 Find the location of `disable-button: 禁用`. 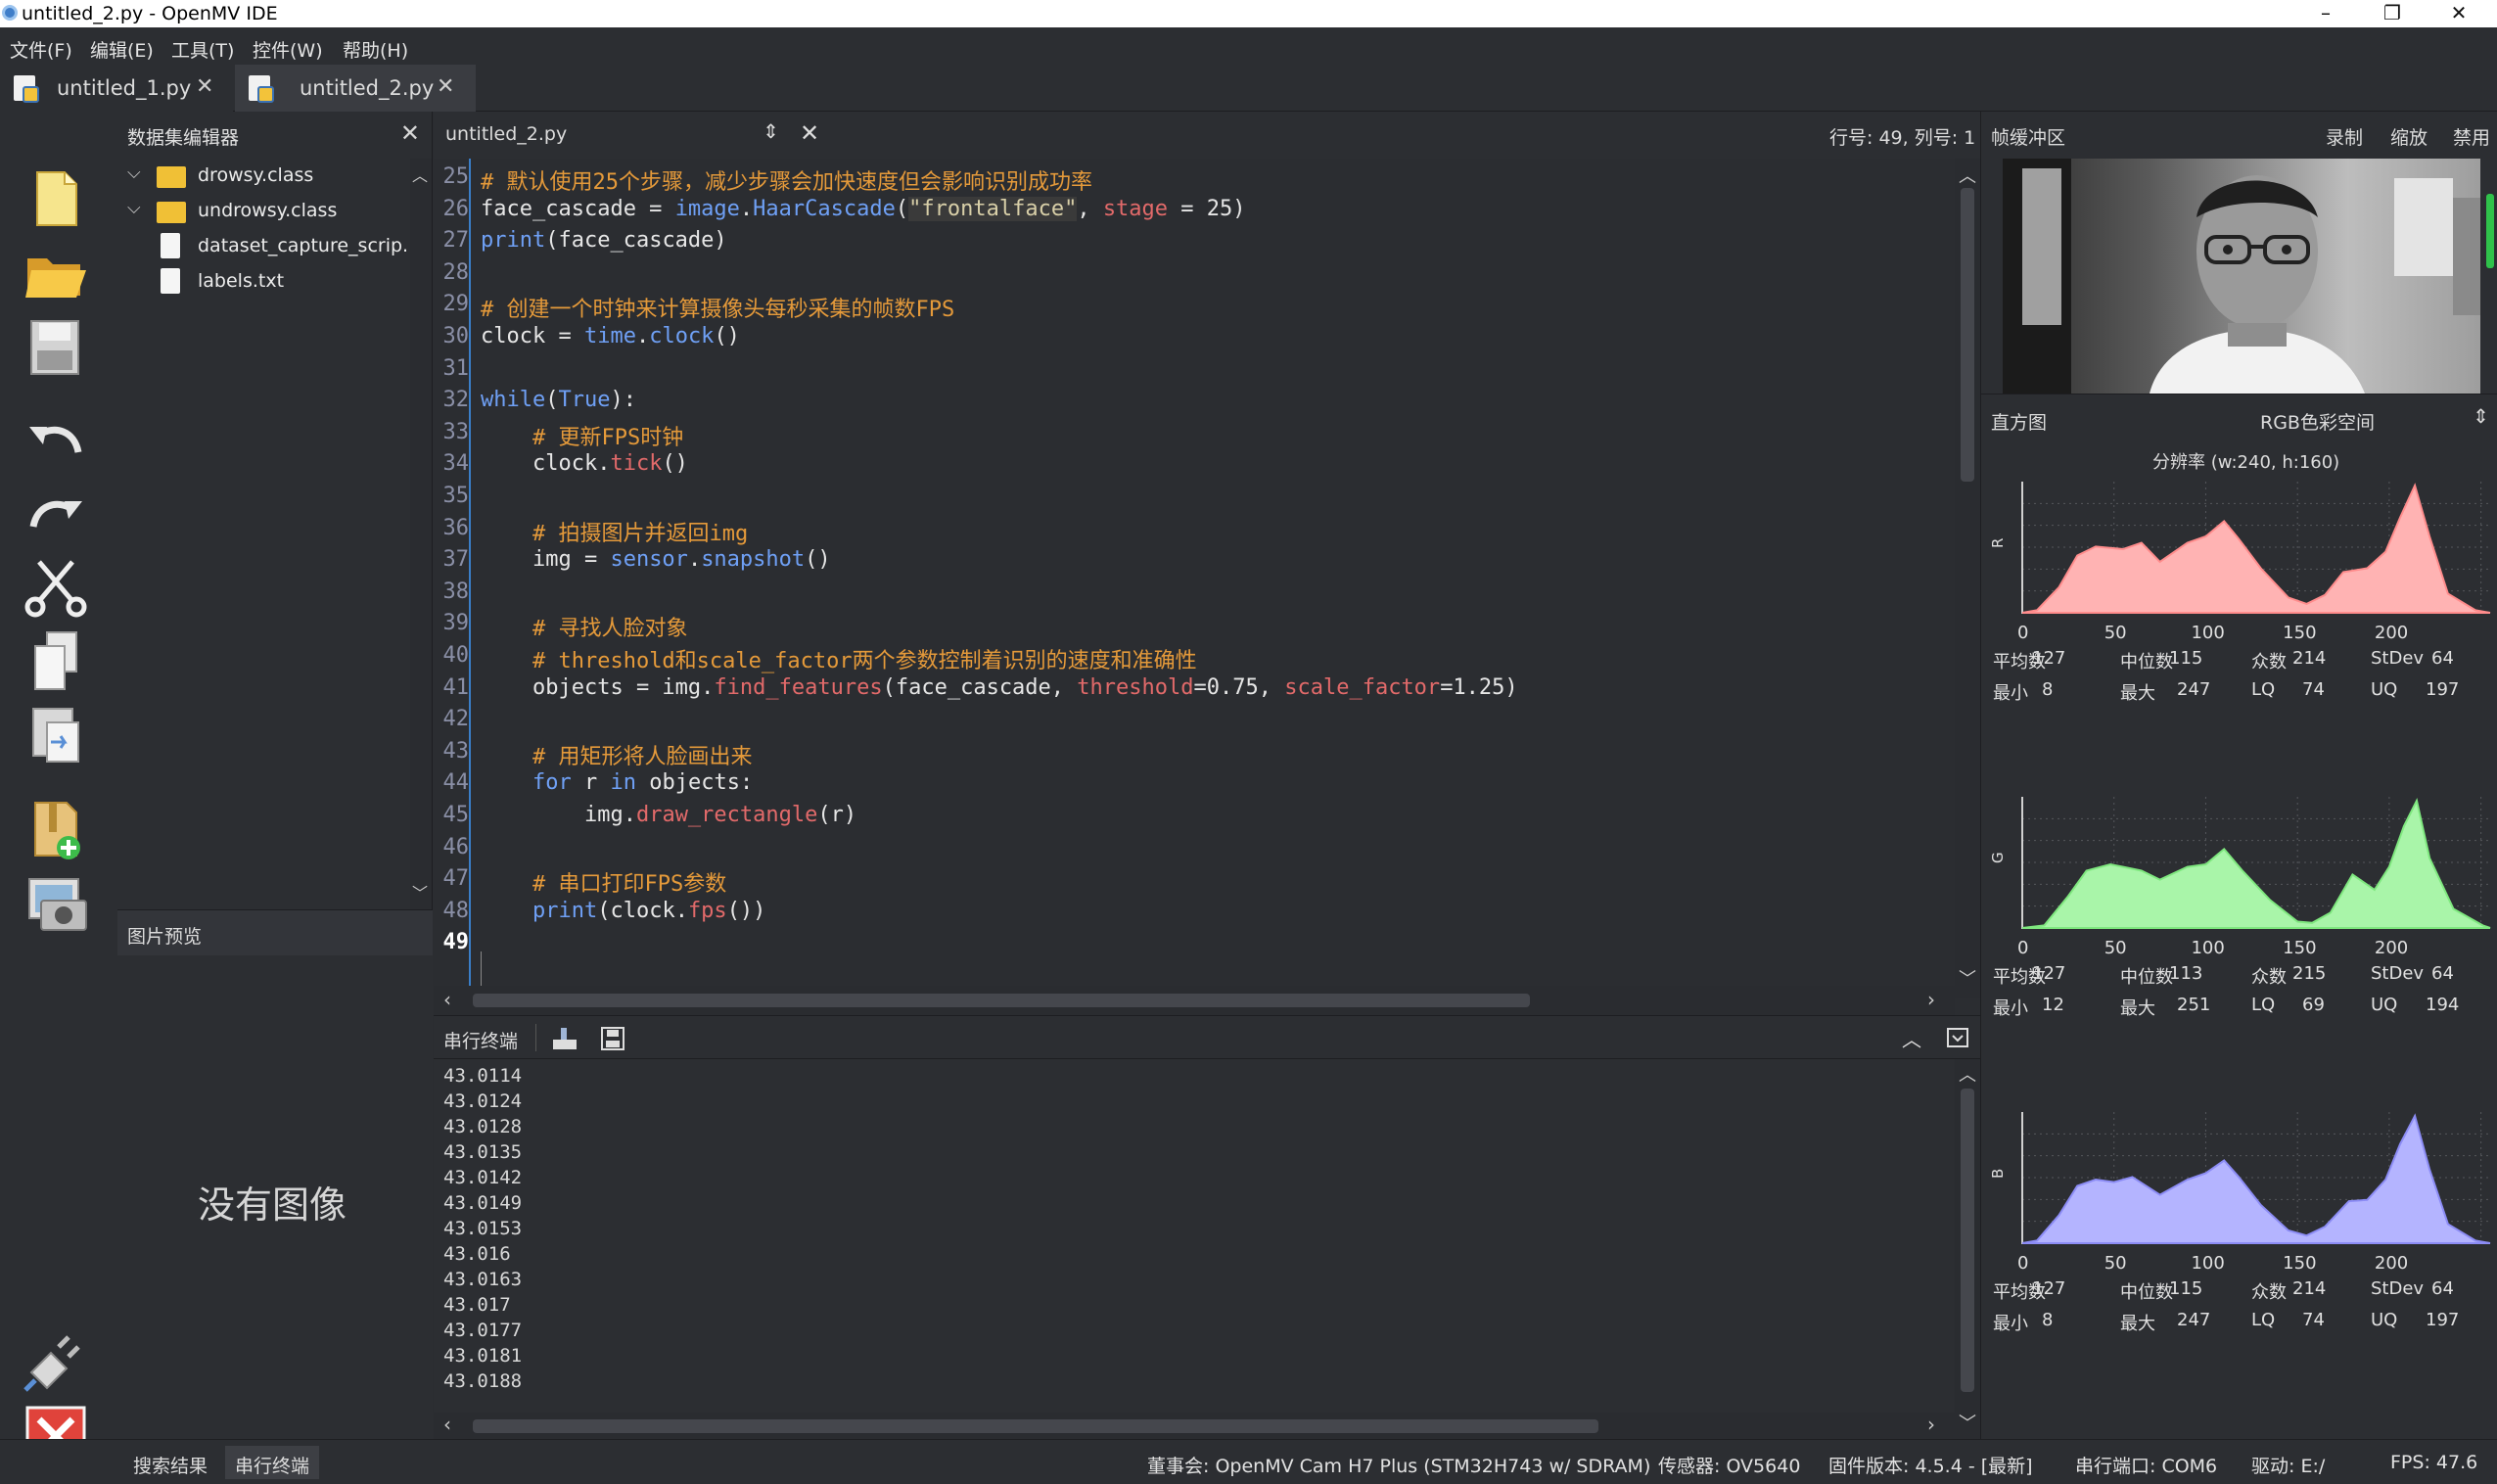

disable-button: 禁用 is located at coordinates (2471, 136).